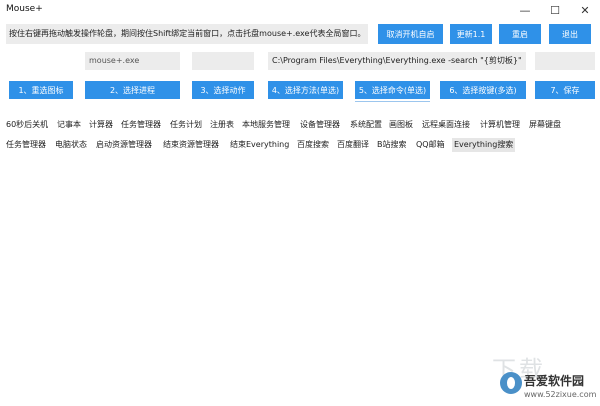 Image resolution: width=600 pixels, height=406 pixels. Describe the element at coordinates (545, 125) in the screenshot. I see `command-link: 屏幕键盘` at that location.